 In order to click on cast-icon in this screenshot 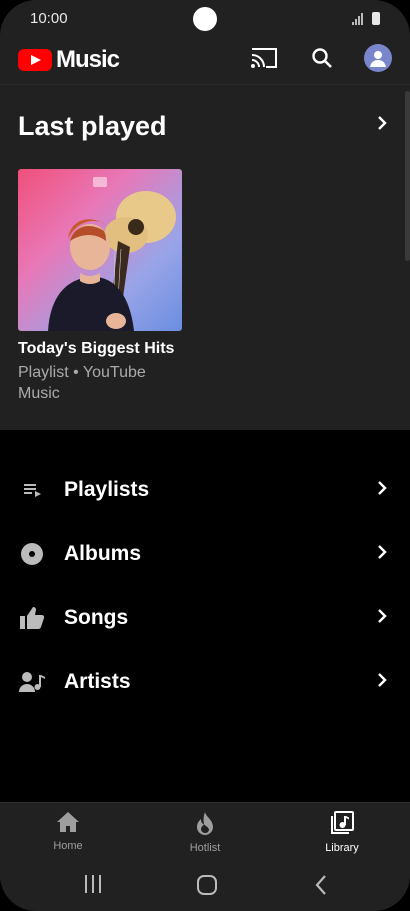, I will do `click(264, 58)`.